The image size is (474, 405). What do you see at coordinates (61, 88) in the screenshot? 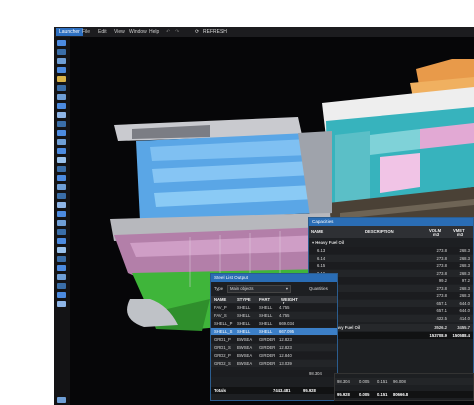
I see `frame-tool-icon` at bounding box center [61, 88].